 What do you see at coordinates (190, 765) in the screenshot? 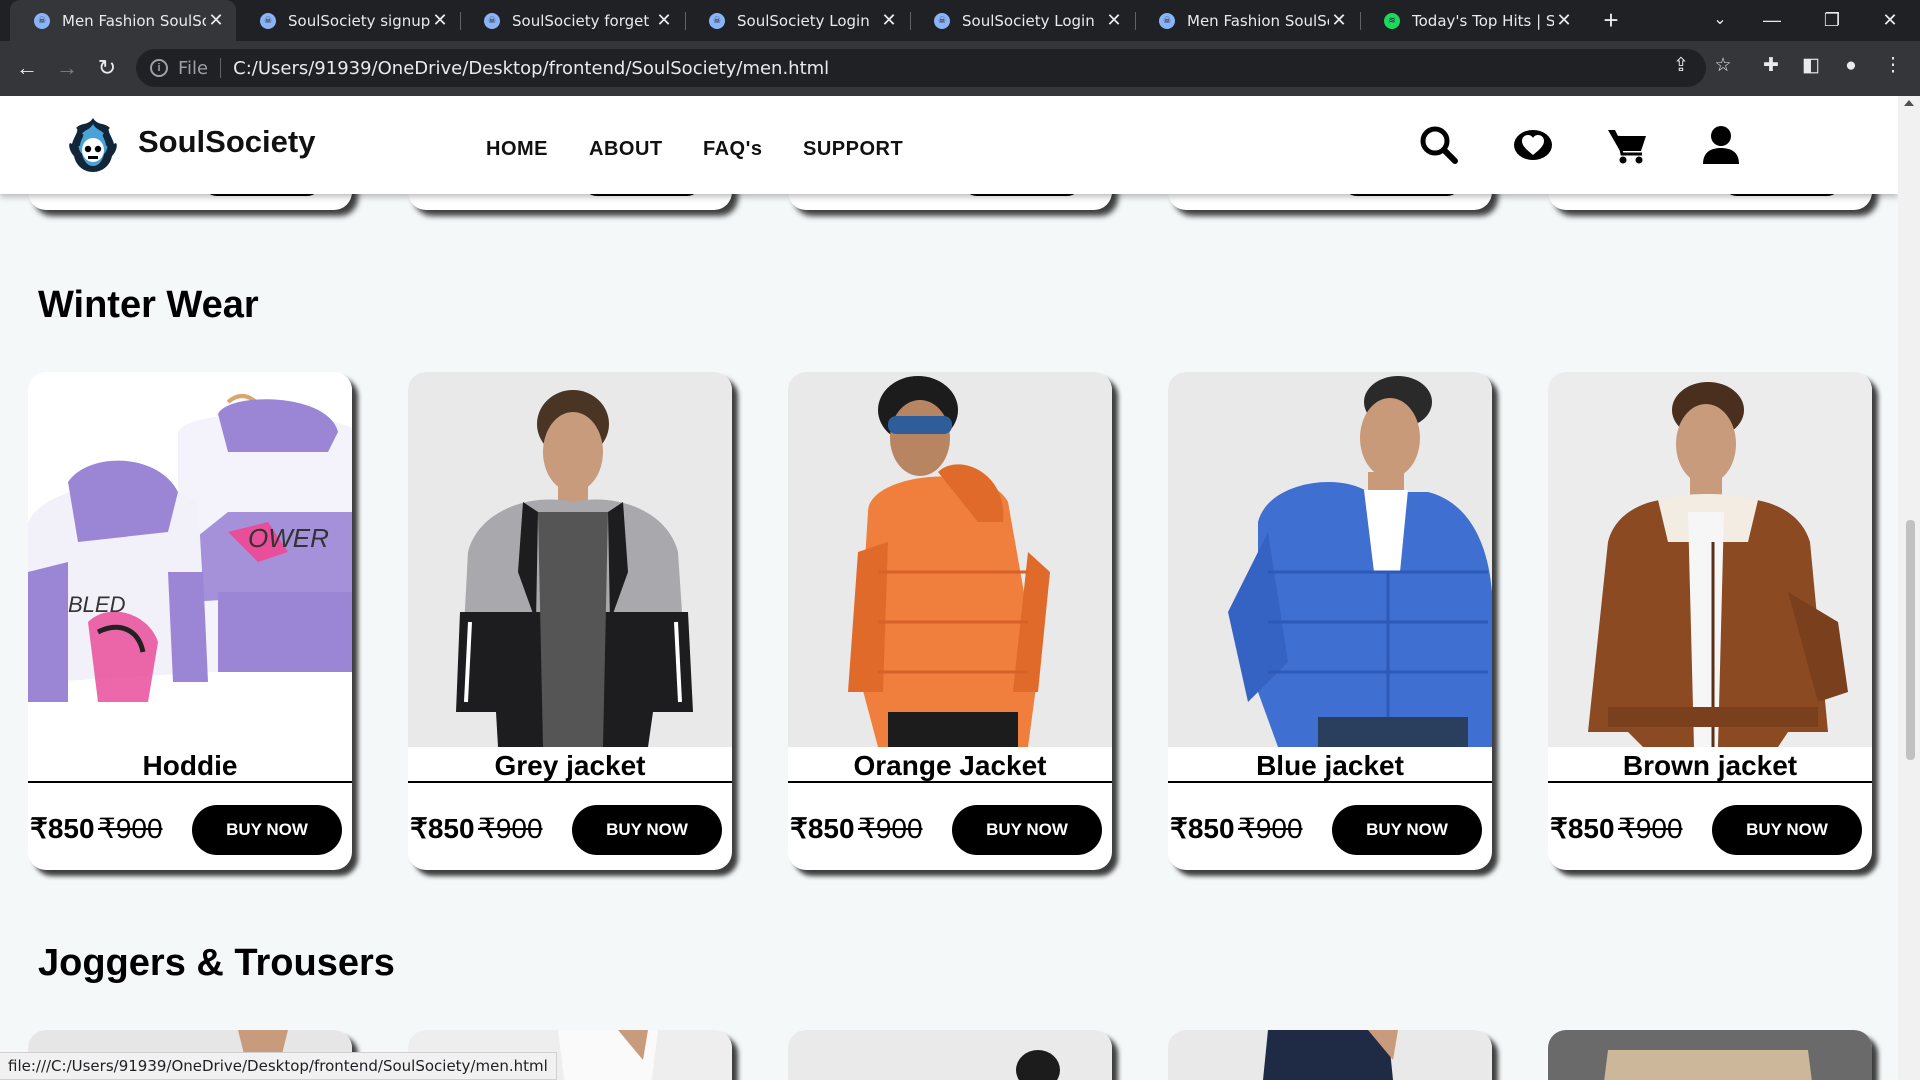
I see `product-name: Hoddie` at bounding box center [190, 765].